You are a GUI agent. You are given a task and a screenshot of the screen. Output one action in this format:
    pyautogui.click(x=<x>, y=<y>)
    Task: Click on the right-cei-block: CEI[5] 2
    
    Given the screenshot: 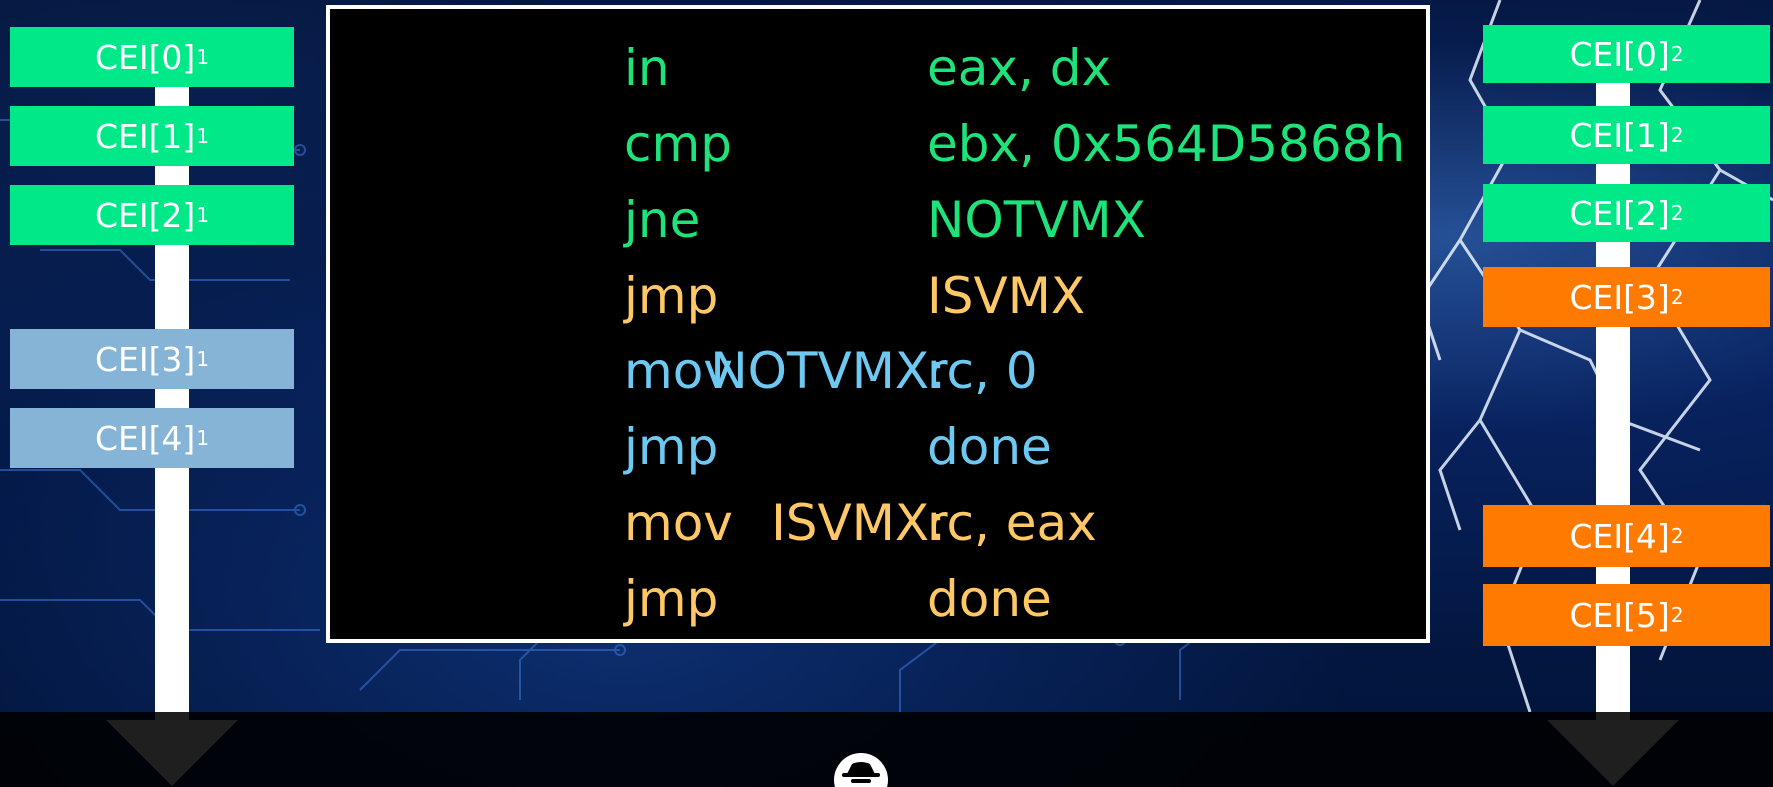 What is the action you would take?
    pyautogui.click(x=1626, y=615)
    